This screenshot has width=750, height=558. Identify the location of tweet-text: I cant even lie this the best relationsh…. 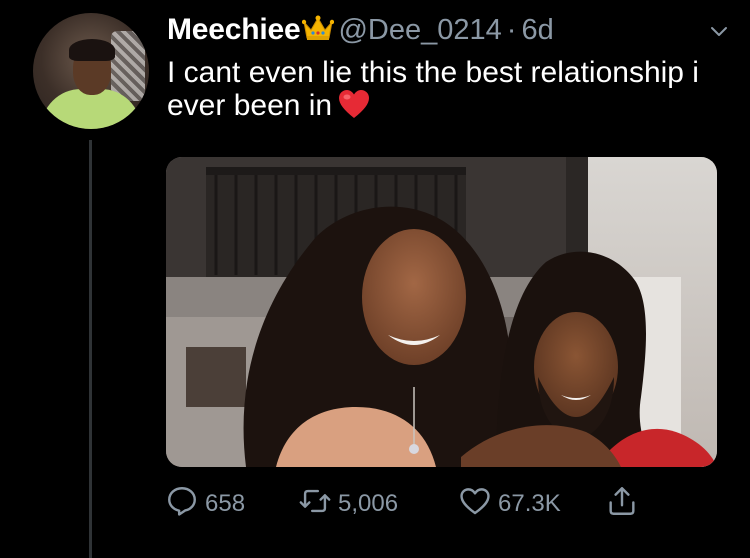
(447, 91).